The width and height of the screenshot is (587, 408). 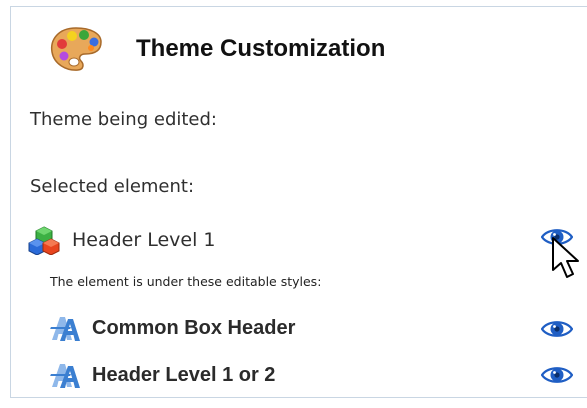 What do you see at coordinates (123, 119) in the screenshot?
I see `theme-being-edited-label: Theme being edited:` at bounding box center [123, 119].